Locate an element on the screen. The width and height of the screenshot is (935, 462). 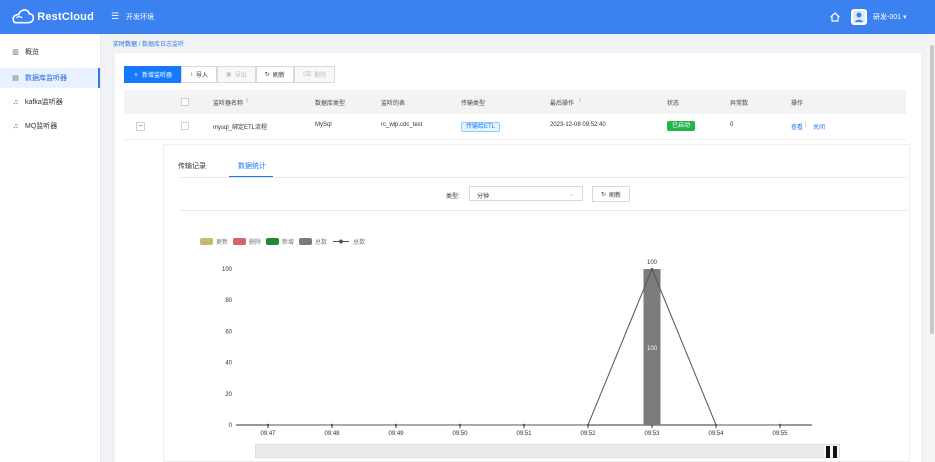
legend-label: 更新 is located at coordinates (222, 242).